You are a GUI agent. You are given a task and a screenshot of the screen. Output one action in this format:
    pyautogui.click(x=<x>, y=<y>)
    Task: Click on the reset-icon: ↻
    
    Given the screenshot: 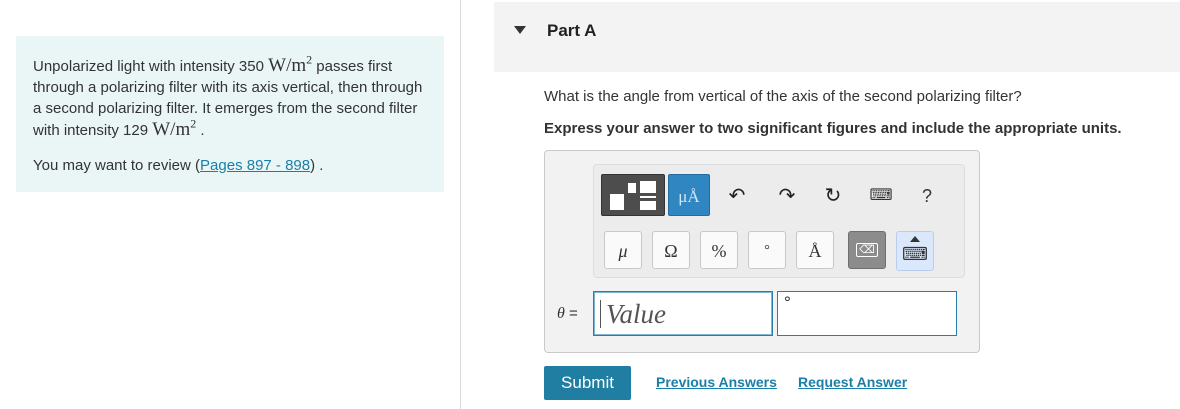 What is the action you would take?
    pyautogui.click(x=833, y=196)
    